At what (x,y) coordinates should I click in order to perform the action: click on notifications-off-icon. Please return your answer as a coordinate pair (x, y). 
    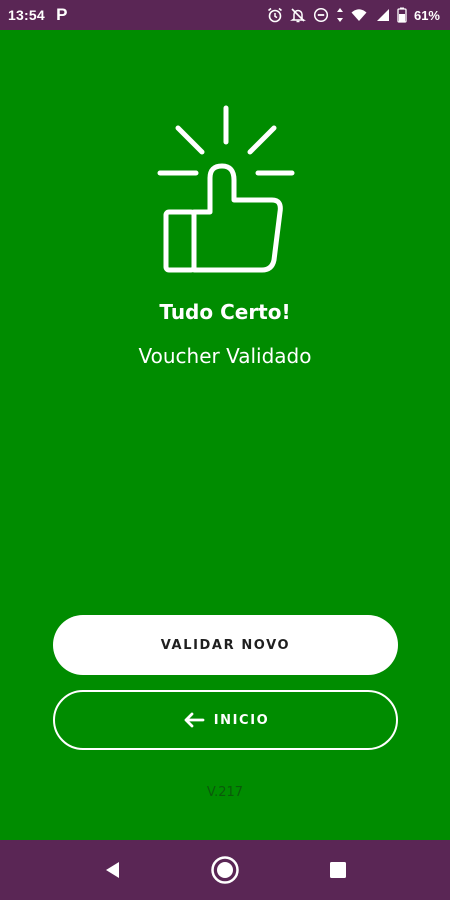
    Looking at the image, I should click on (297, 15).